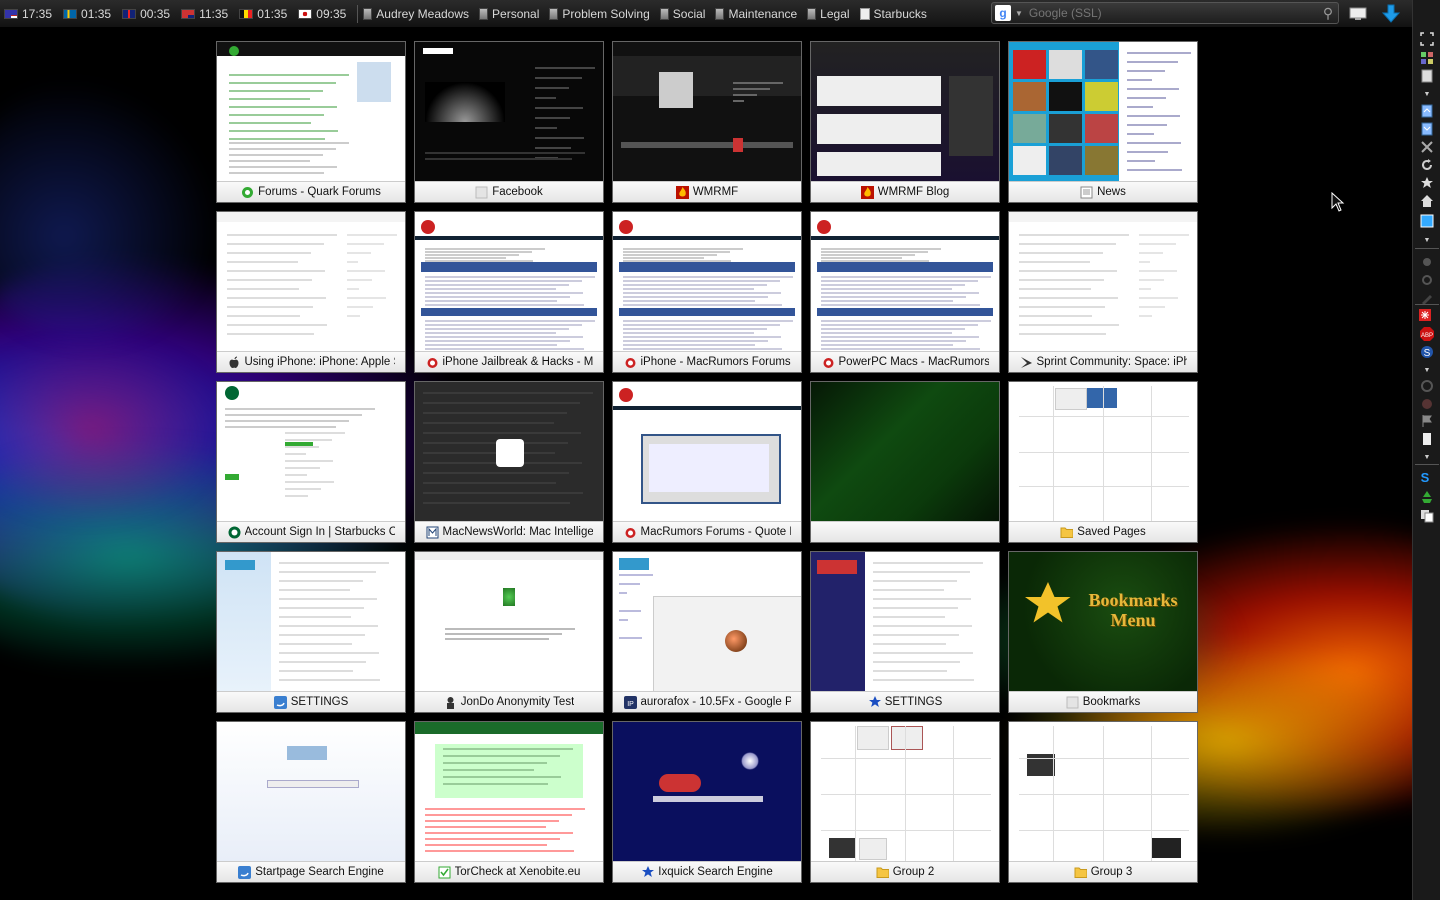 The height and width of the screenshot is (900, 1440). I want to click on book-icon, so click(1427, 76).